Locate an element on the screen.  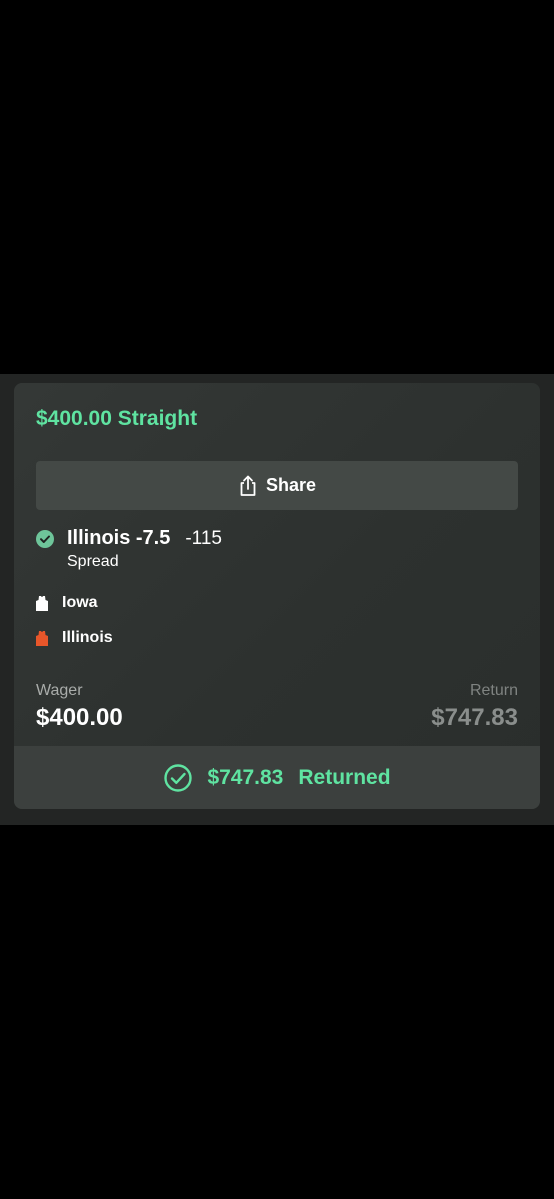
settlement-status-bar: $747.83 Returned is located at coordinates (277, 777).